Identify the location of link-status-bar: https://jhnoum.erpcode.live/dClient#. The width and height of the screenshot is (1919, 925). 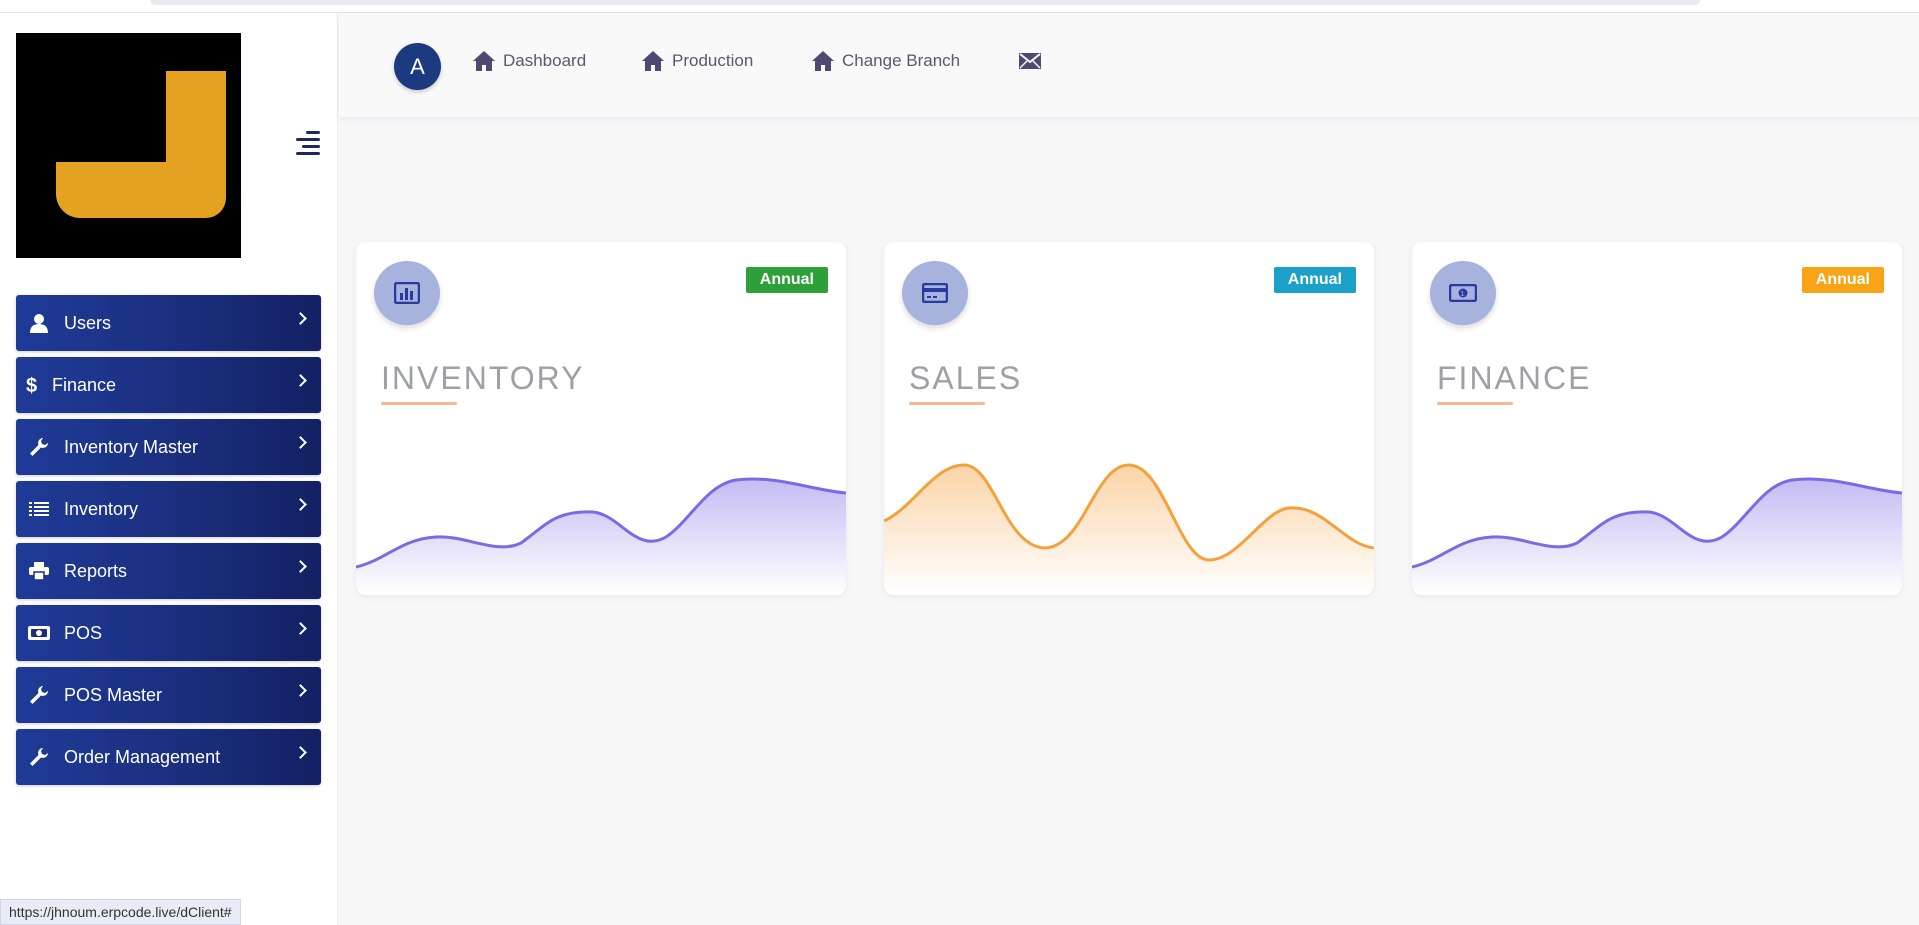
(120, 912).